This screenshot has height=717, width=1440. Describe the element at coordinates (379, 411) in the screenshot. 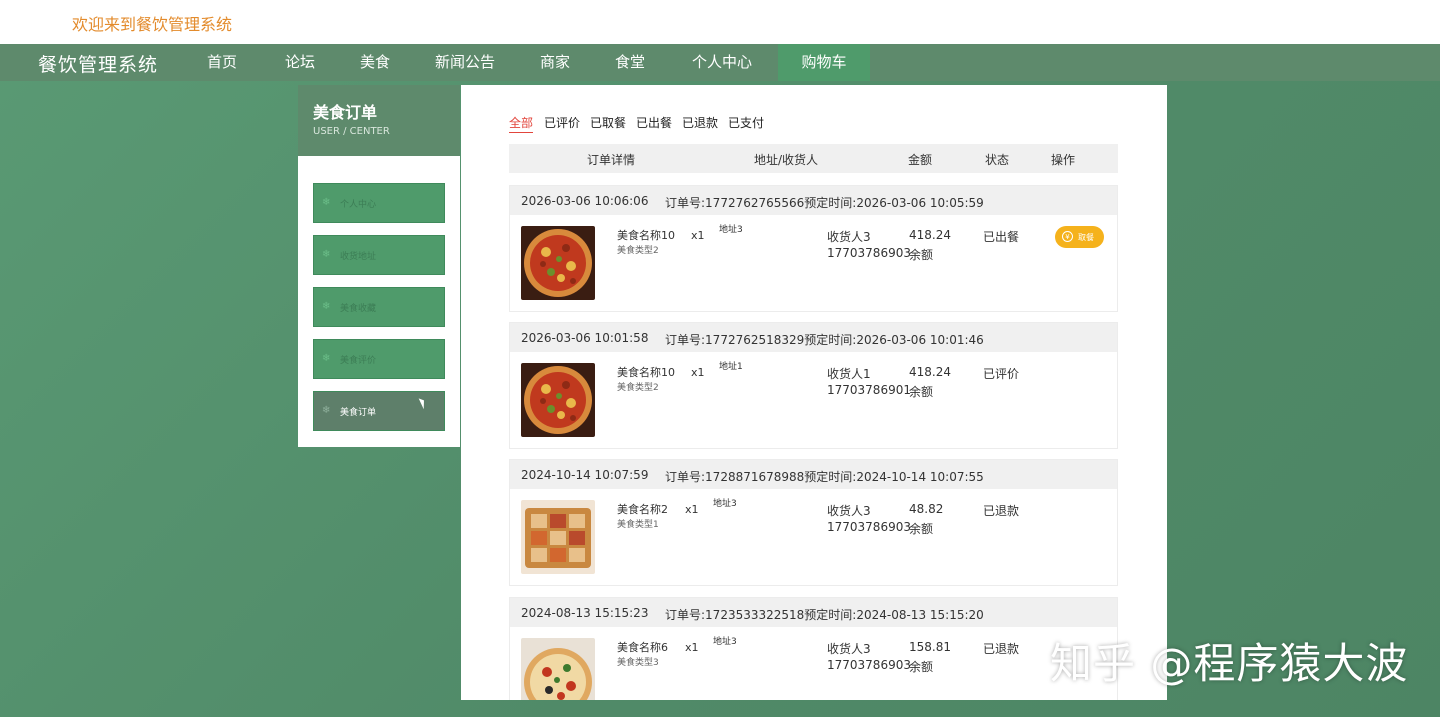

I see `sidebar-item-orders: ❄ 美食订单` at that location.